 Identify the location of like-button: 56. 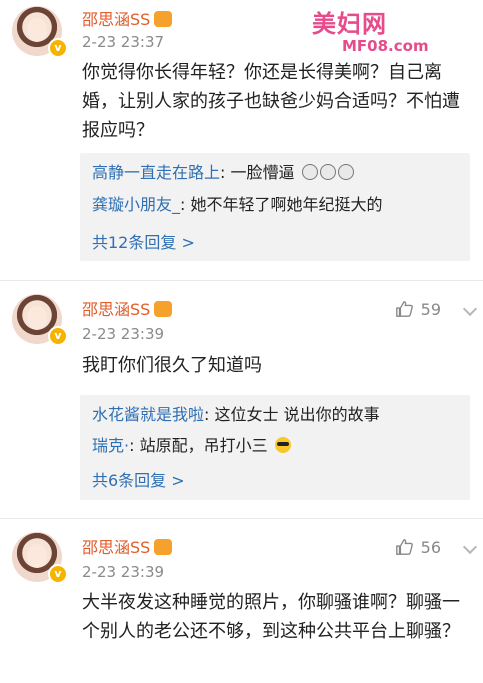
(418, 547).